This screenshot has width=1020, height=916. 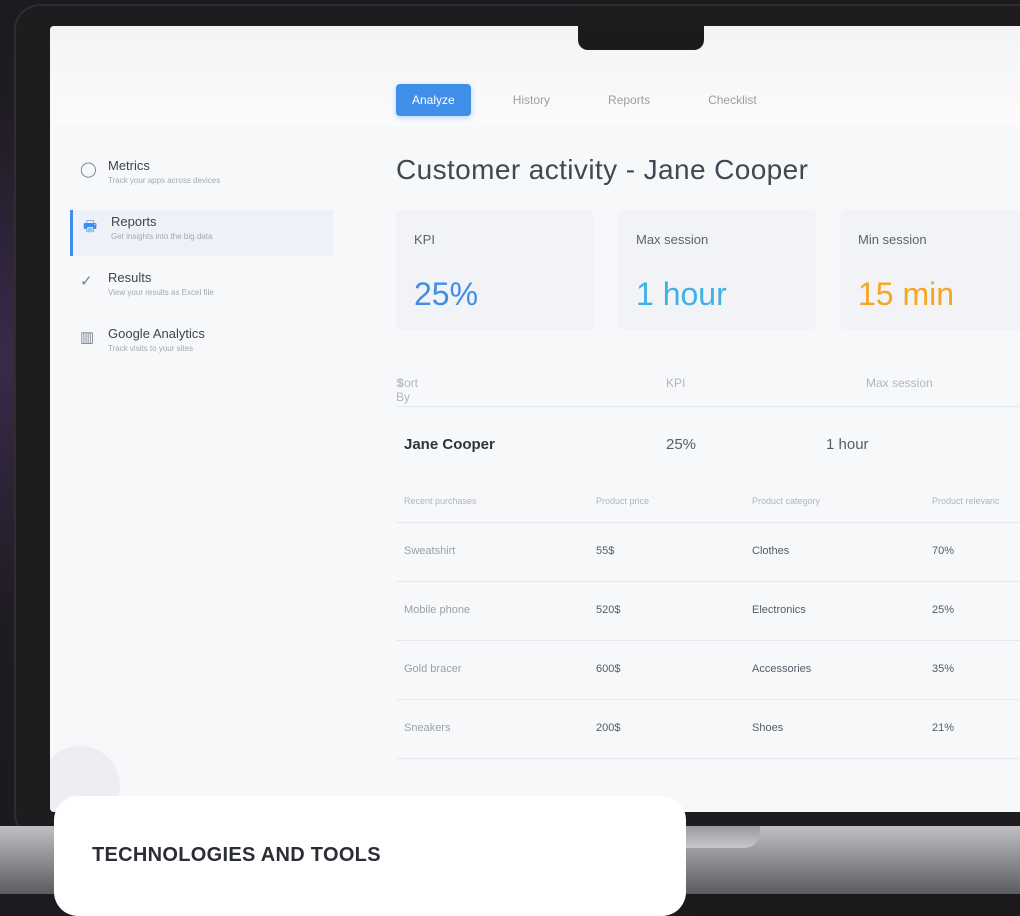 What do you see at coordinates (847, 444) in the screenshot?
I see `summary-session: 1 hour` at bounding box center [847, 444].